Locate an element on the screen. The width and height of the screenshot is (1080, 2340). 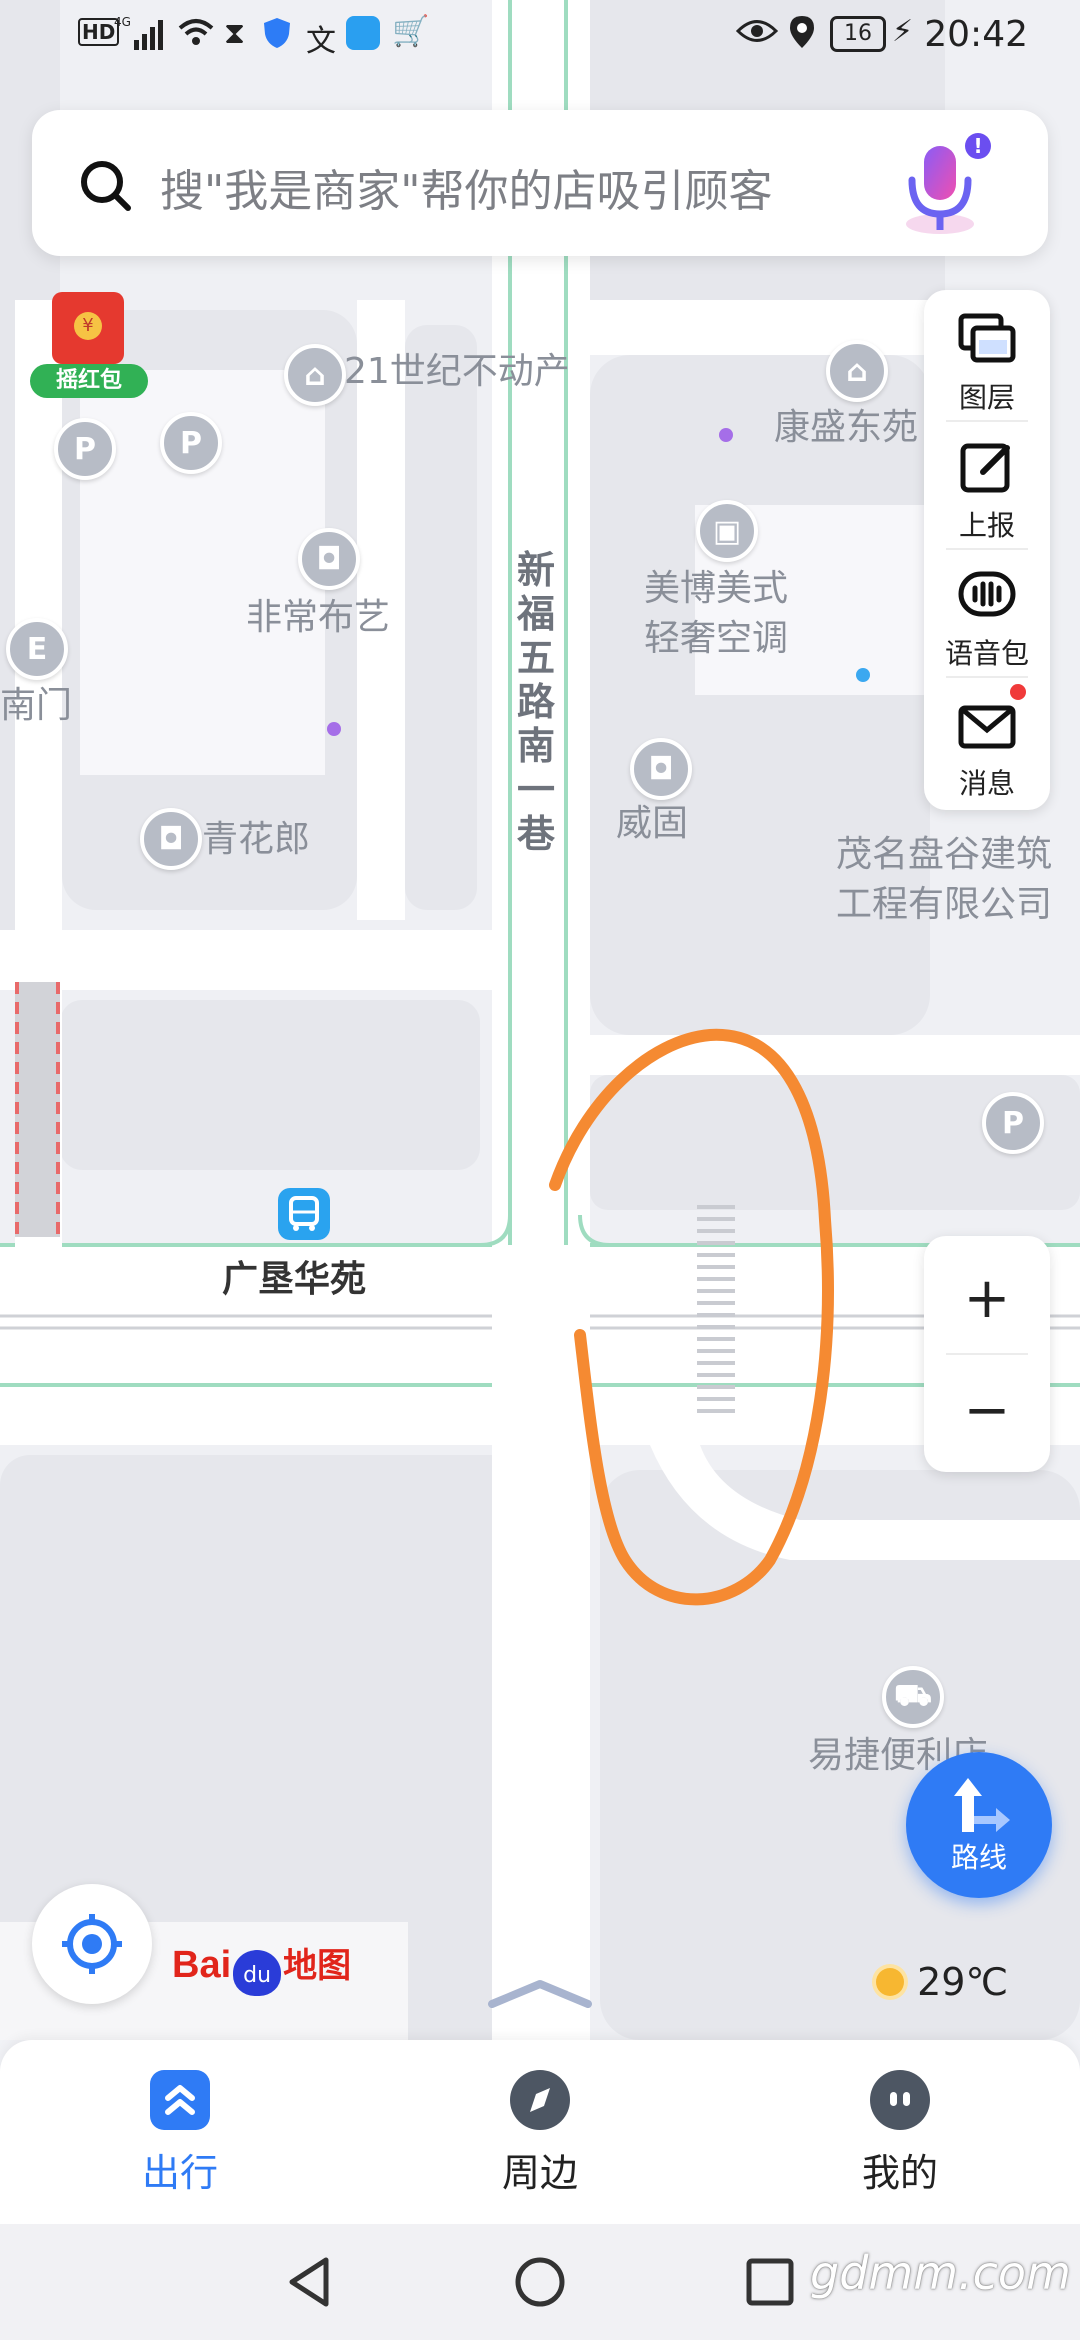
unread-badge is located at coordinates (1018, 692).